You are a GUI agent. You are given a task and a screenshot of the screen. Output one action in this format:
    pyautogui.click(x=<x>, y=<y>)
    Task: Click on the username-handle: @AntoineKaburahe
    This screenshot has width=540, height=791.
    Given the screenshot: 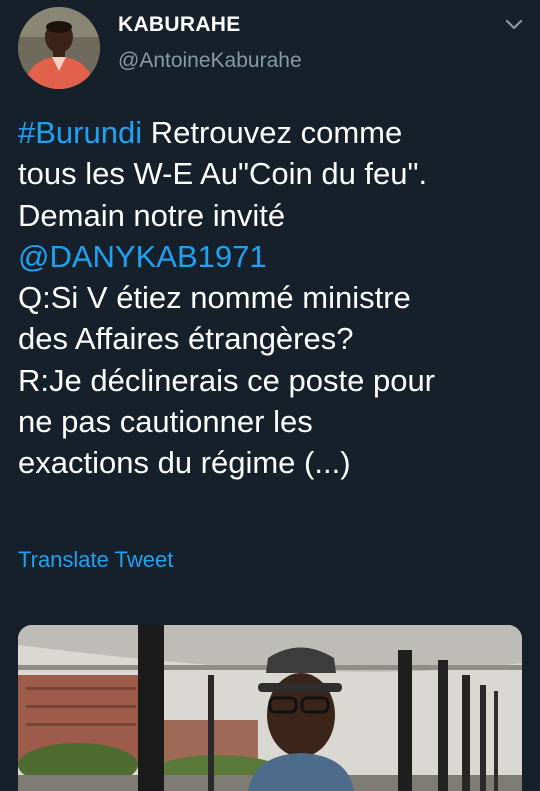 What is the action you would take?
    pyautogui.click(x=210, y=61)
    